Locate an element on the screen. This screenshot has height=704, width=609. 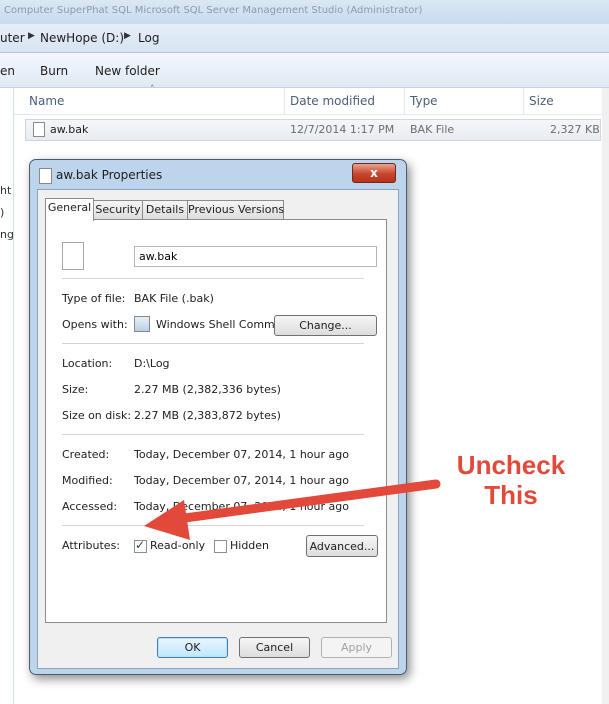
annotation-arrow is located at coordinates (292, 509).